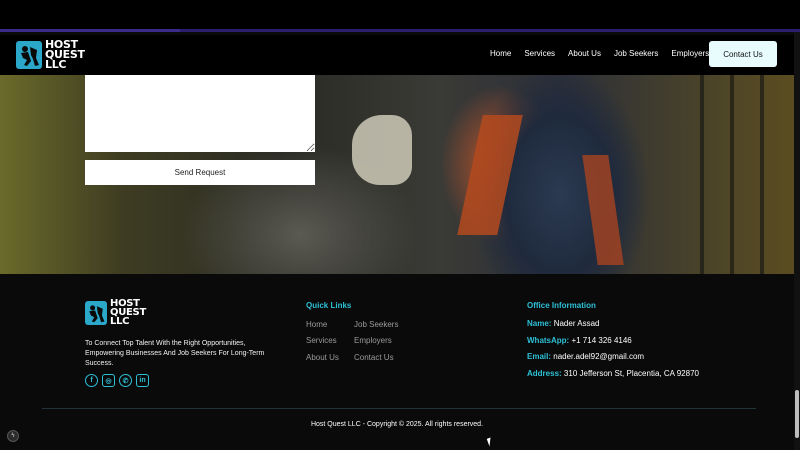  I want to click on office-name-key: Name:, so click(539, 323).